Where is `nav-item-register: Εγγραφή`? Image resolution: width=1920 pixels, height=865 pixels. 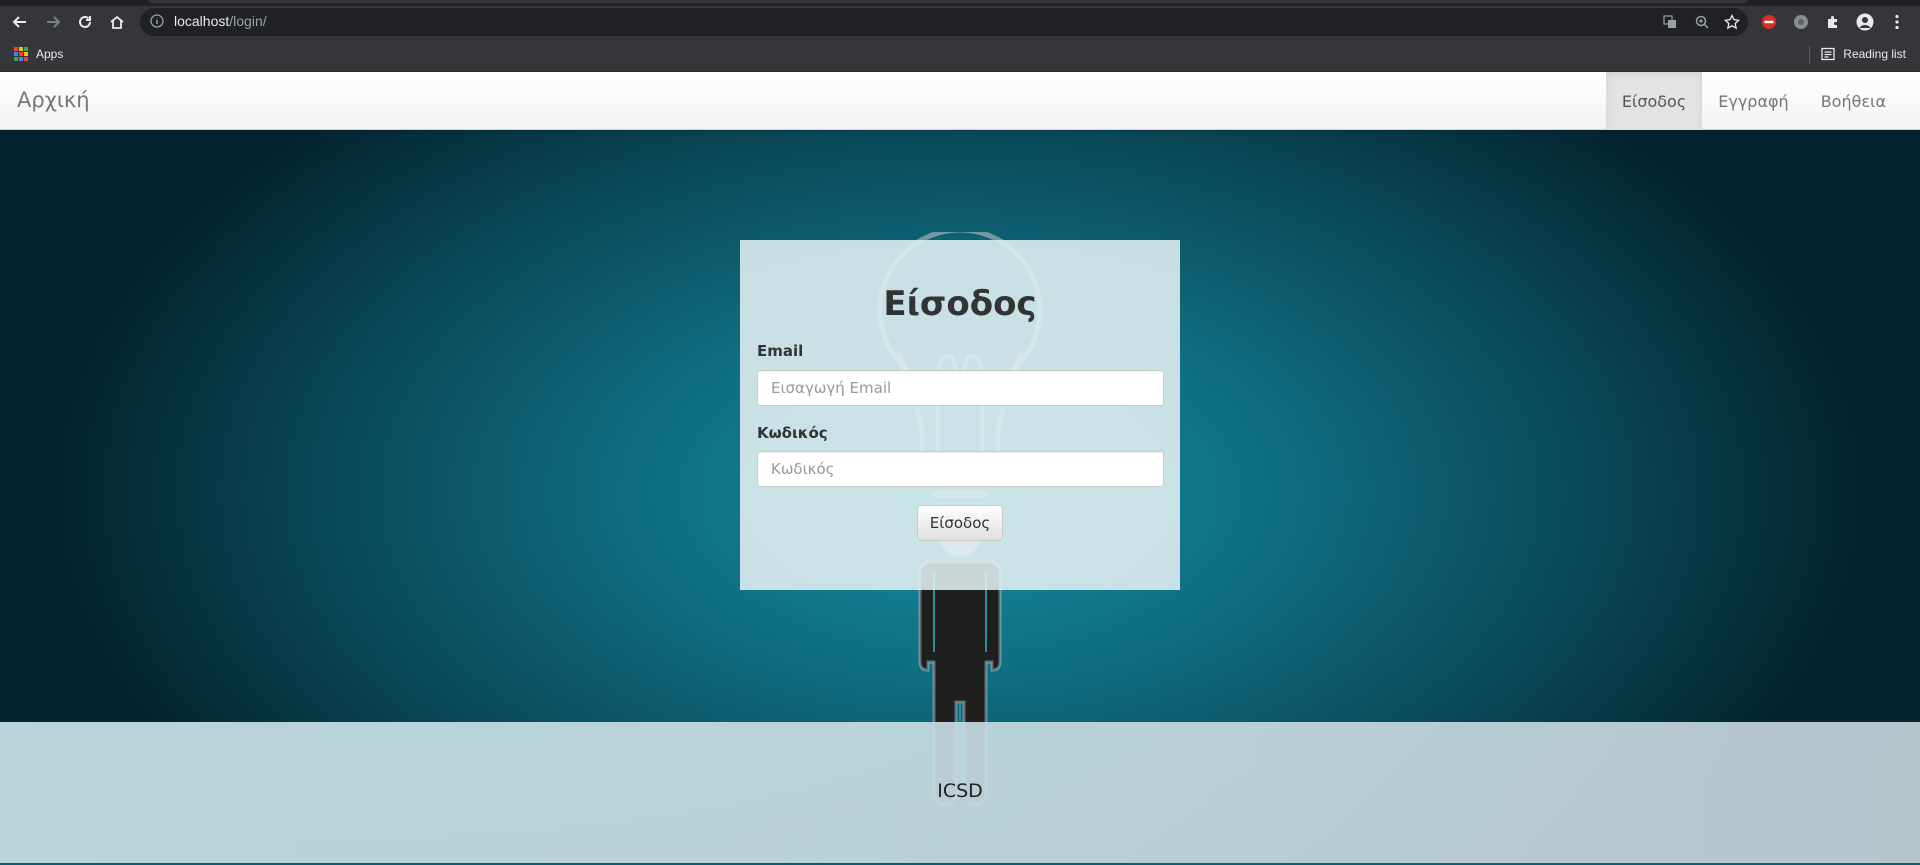 nav-item-register: Εγγραφή is located at coordinates (1753, 101).